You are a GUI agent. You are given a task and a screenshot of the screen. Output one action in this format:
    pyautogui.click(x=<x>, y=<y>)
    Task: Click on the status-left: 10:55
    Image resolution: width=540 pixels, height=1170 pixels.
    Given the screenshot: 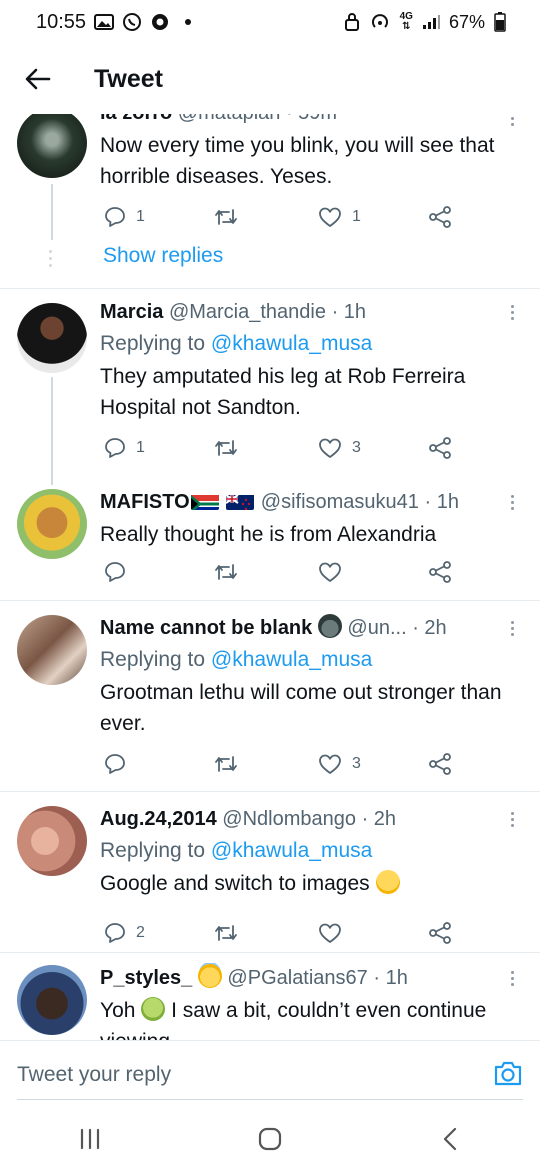 What is the action you would take?
    pyautogui.click(x=114, y=22)
    